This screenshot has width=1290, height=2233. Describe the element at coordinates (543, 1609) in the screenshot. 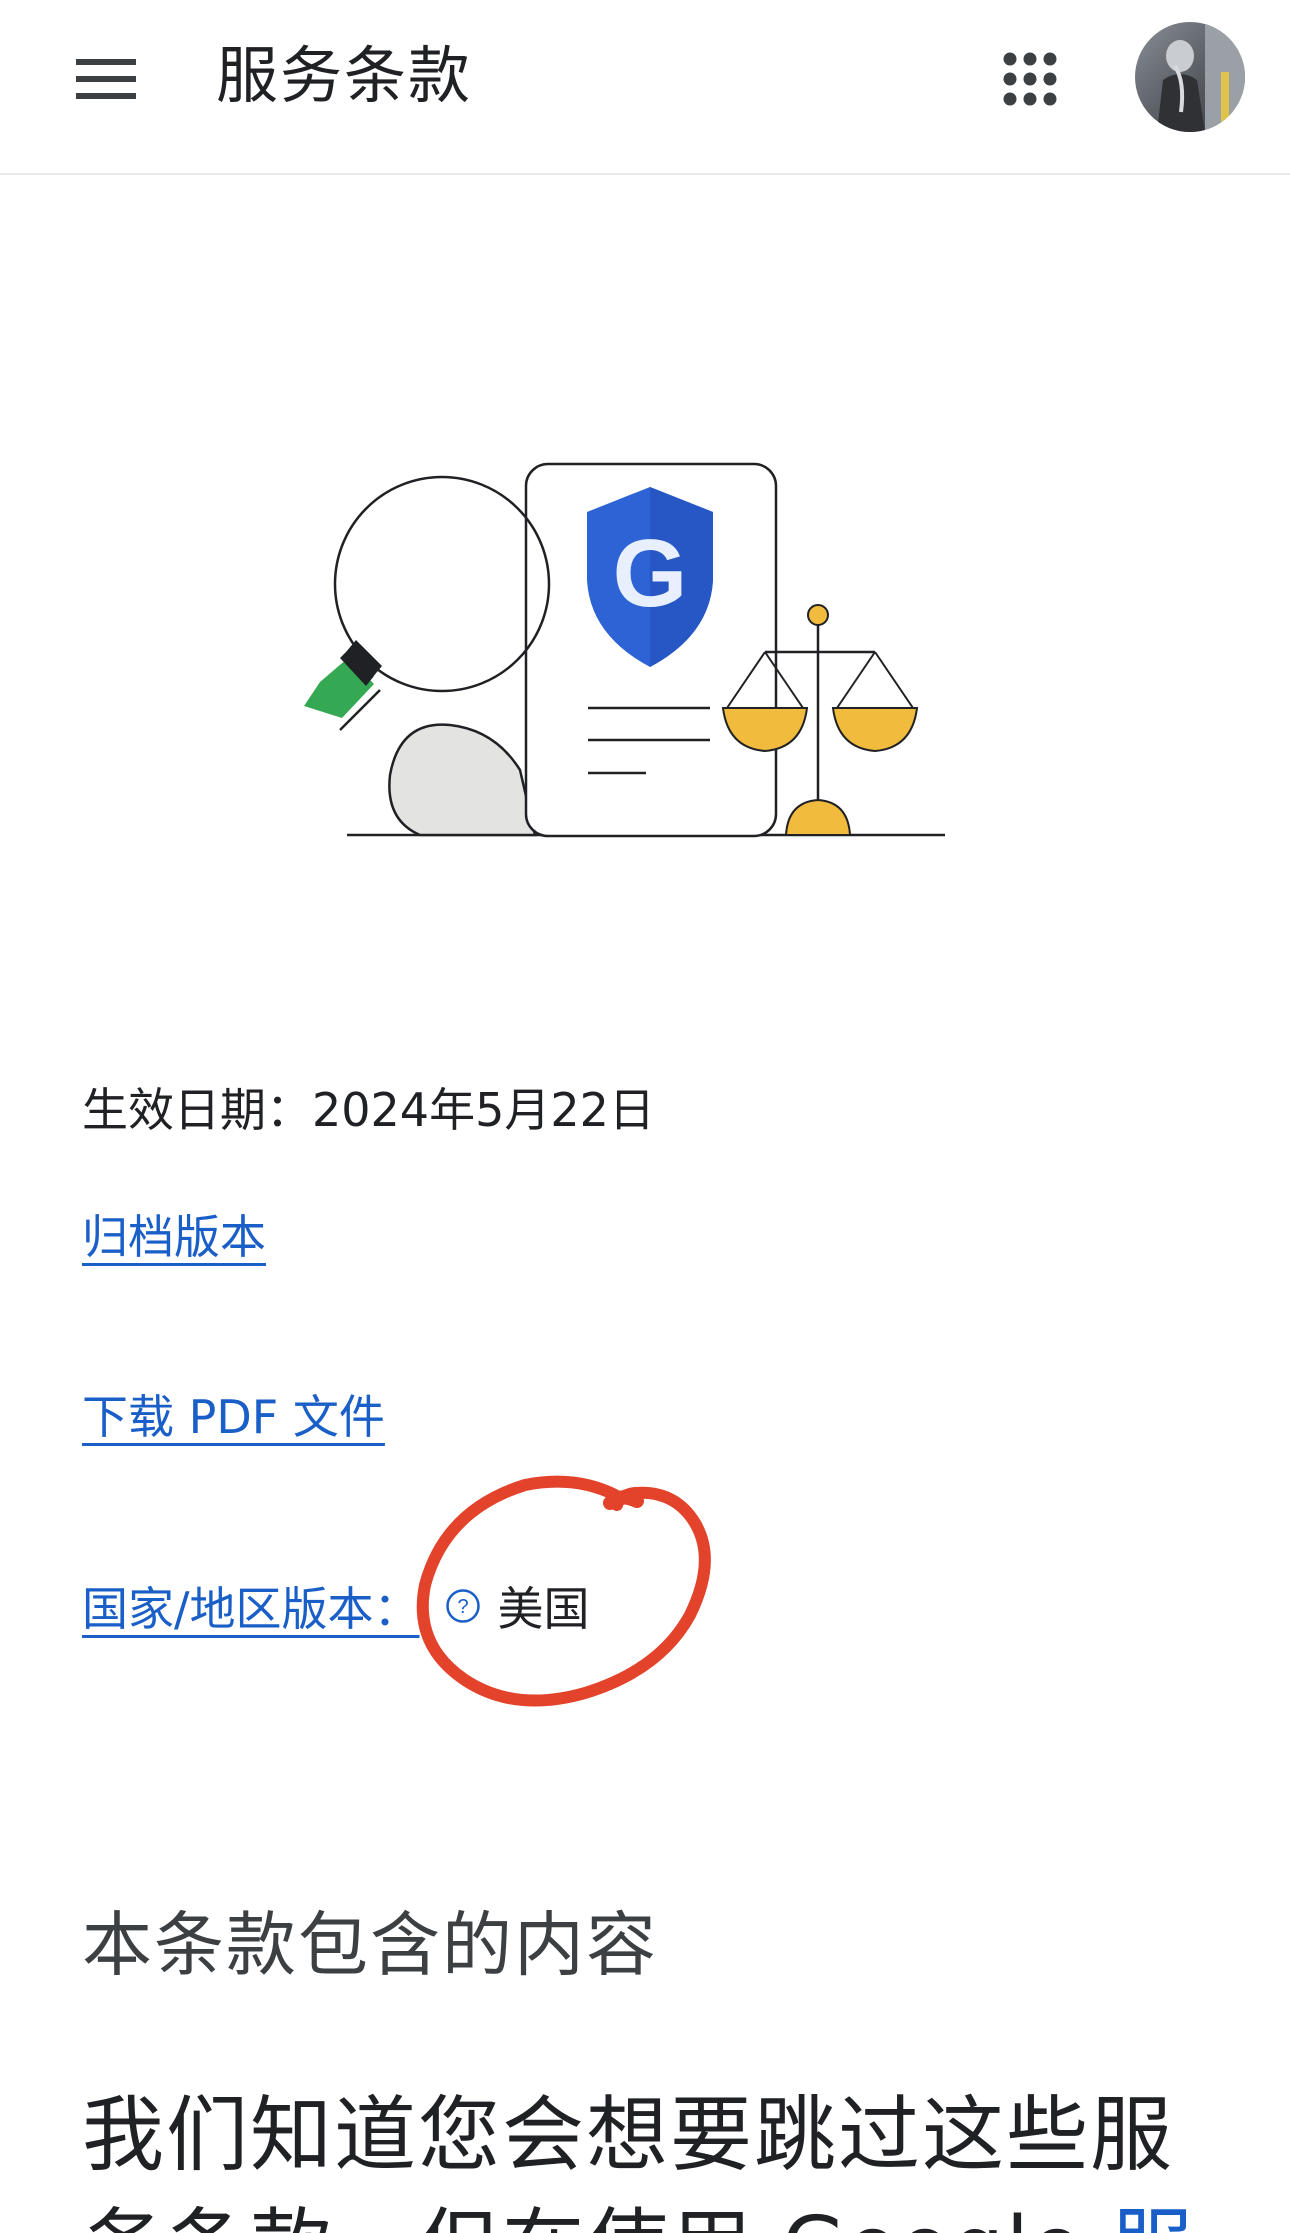

I see `country-value: 美国` at that location.